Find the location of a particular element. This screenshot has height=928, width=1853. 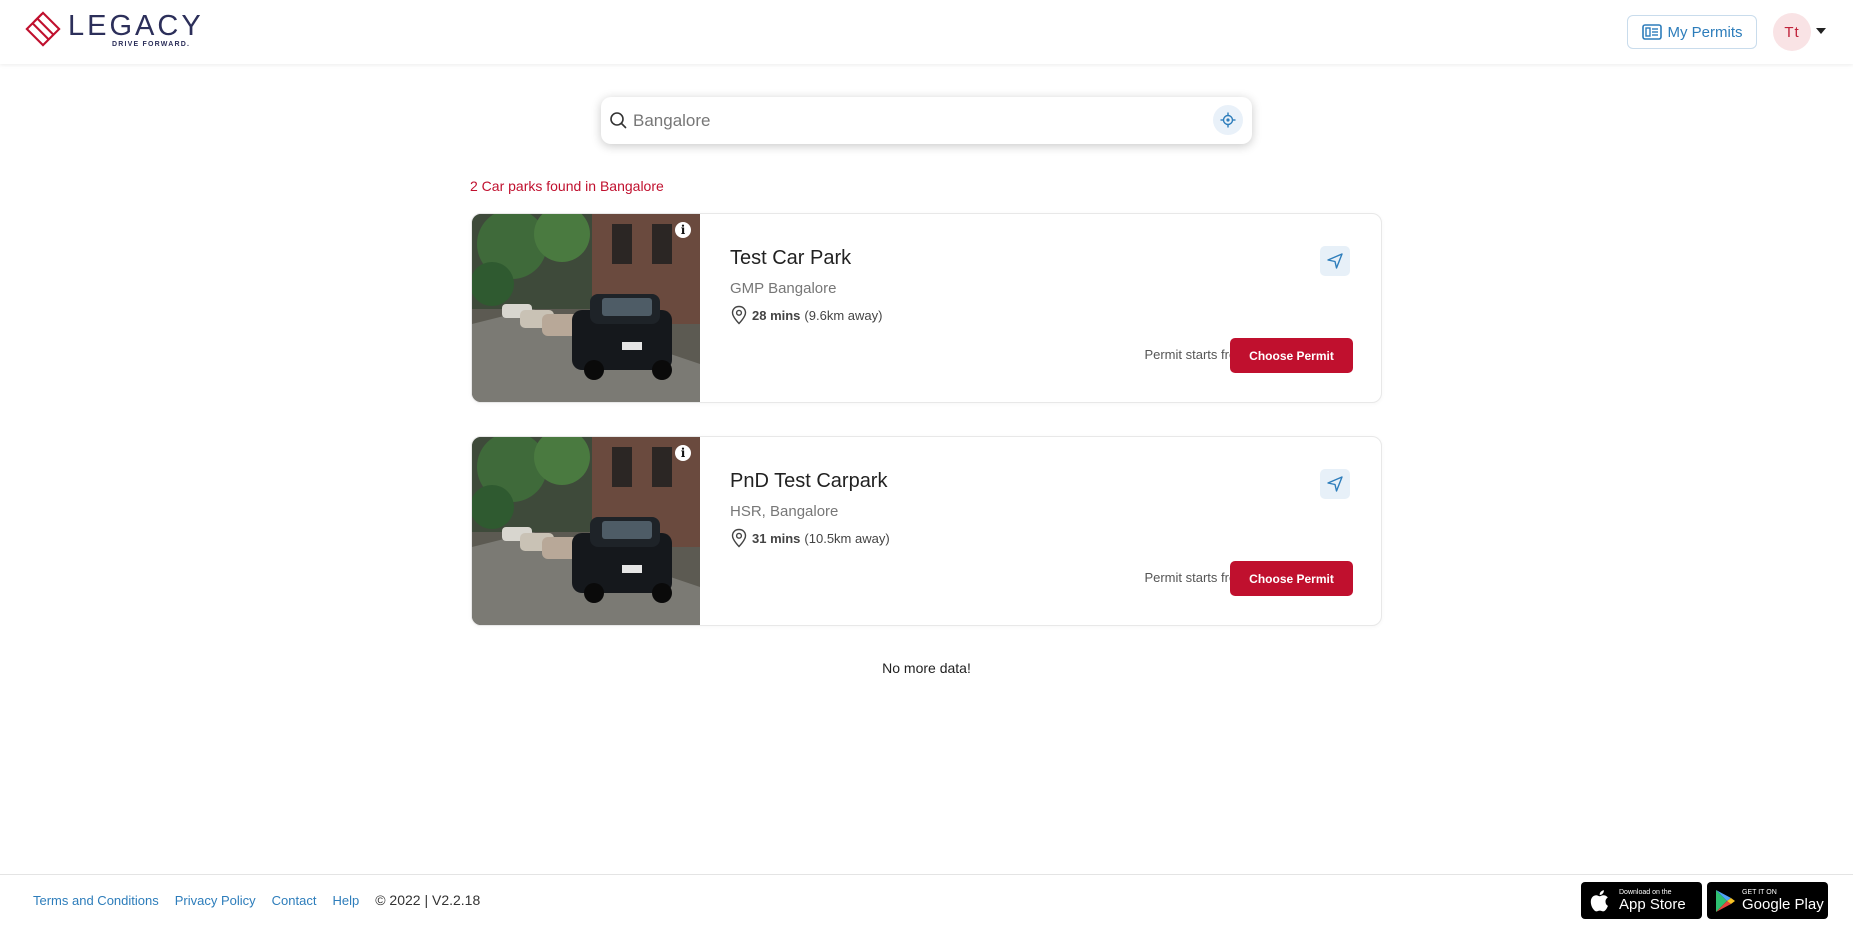

permit-card-icon is located at coordinates (1651, 32).